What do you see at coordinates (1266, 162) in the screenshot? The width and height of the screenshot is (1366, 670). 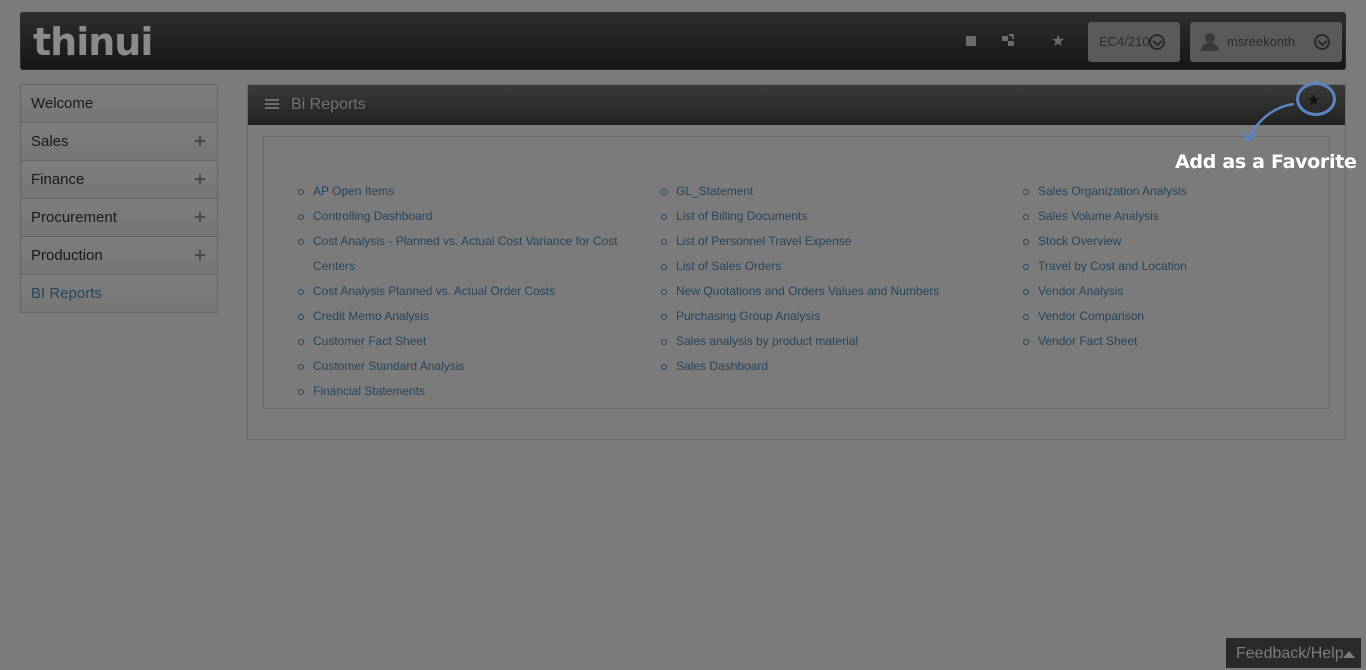 I see `annotation-label: Add as a Favorite` at bounding box center [1266, 162].